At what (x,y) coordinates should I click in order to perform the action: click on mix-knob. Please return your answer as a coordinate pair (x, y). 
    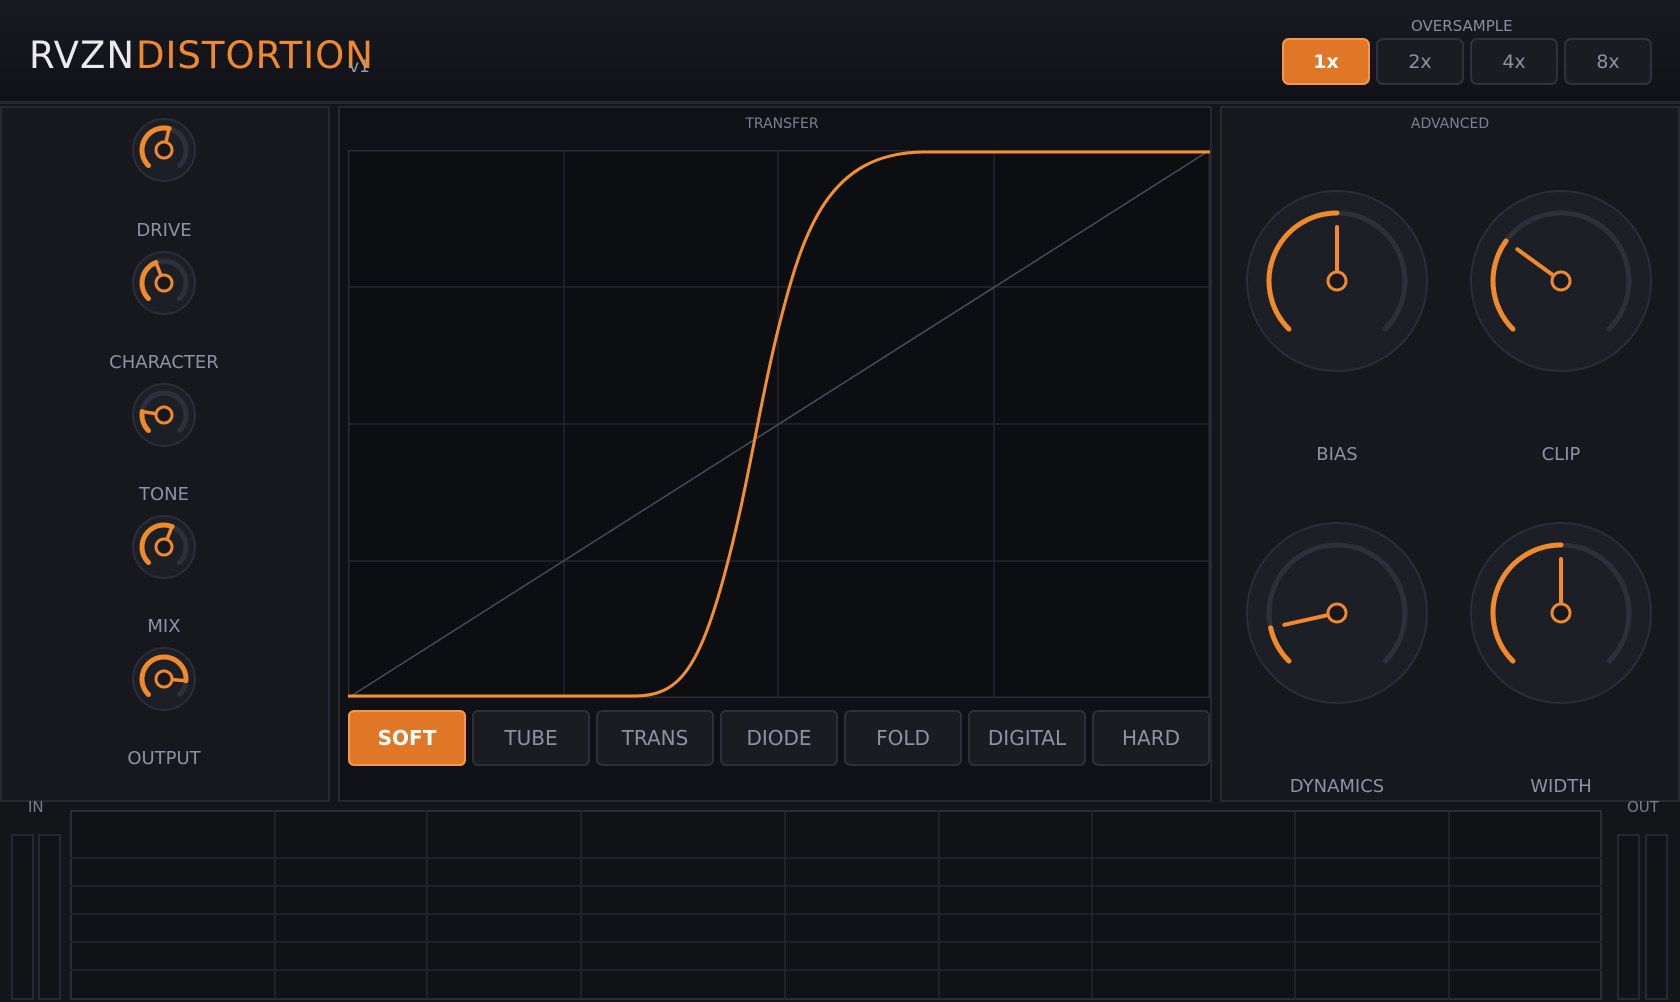
    Looking at the image, I should click on (164, 679).